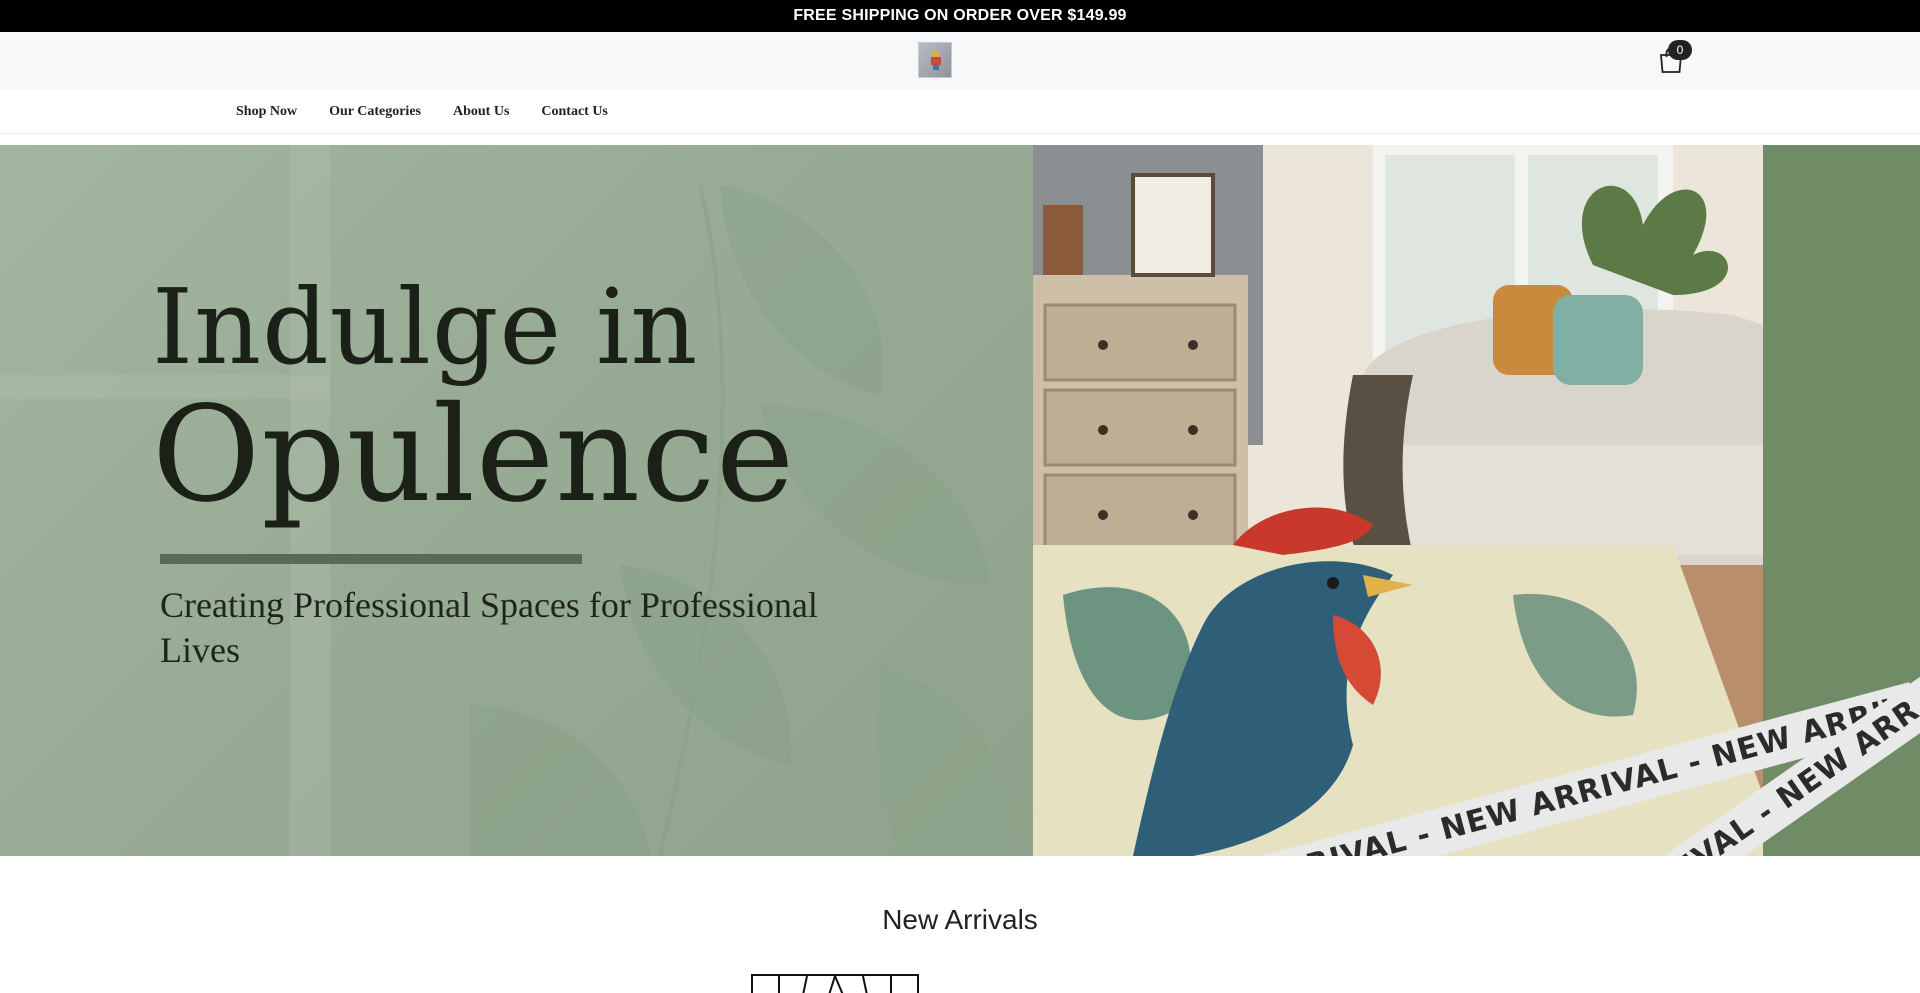 Image resolution: width=1920 pixels, height=993 pixels. Describe the element at coordinates (1680, 50) in the screenshot. I see `cart-count-badge: 0` at that location.